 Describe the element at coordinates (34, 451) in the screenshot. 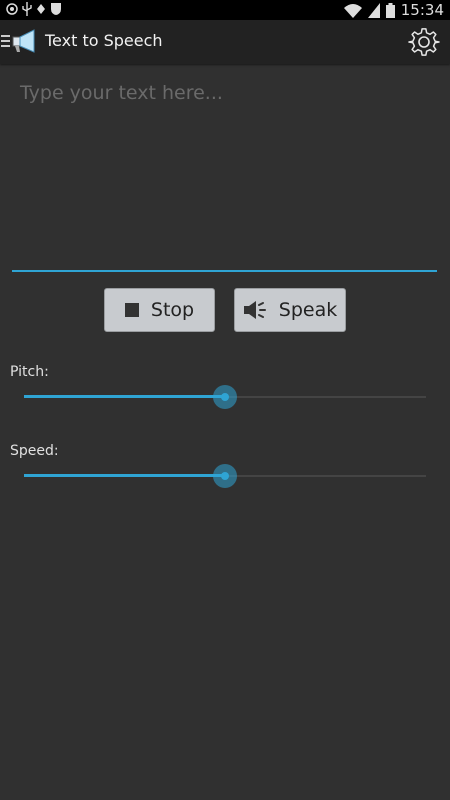

I see `speed-label: Speed:` at that location.